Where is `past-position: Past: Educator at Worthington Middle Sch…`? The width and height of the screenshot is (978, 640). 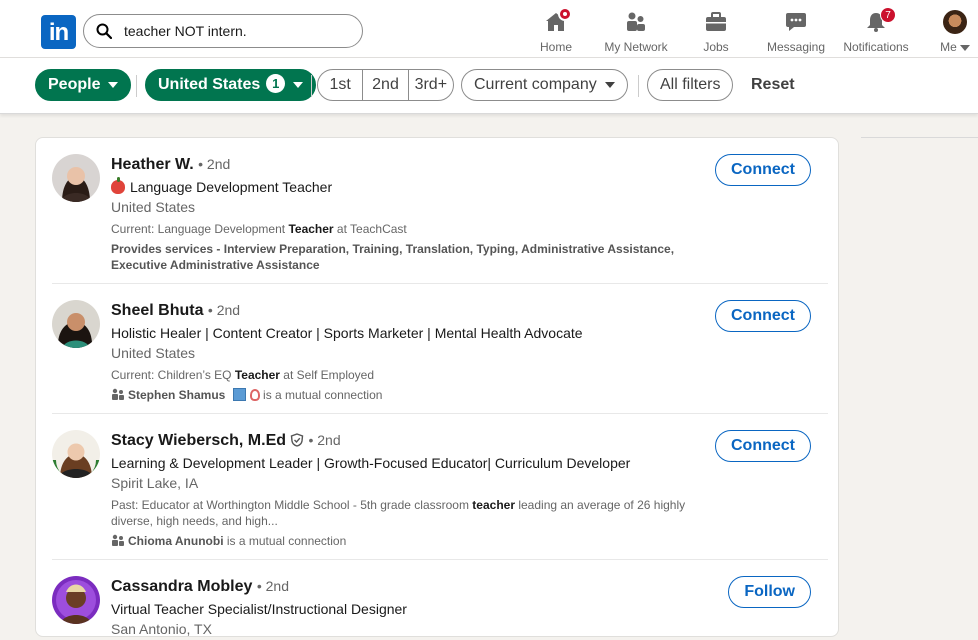
past-position: Past: Educator at Worthington Middle Sch… is located at coordinates (398, 513).